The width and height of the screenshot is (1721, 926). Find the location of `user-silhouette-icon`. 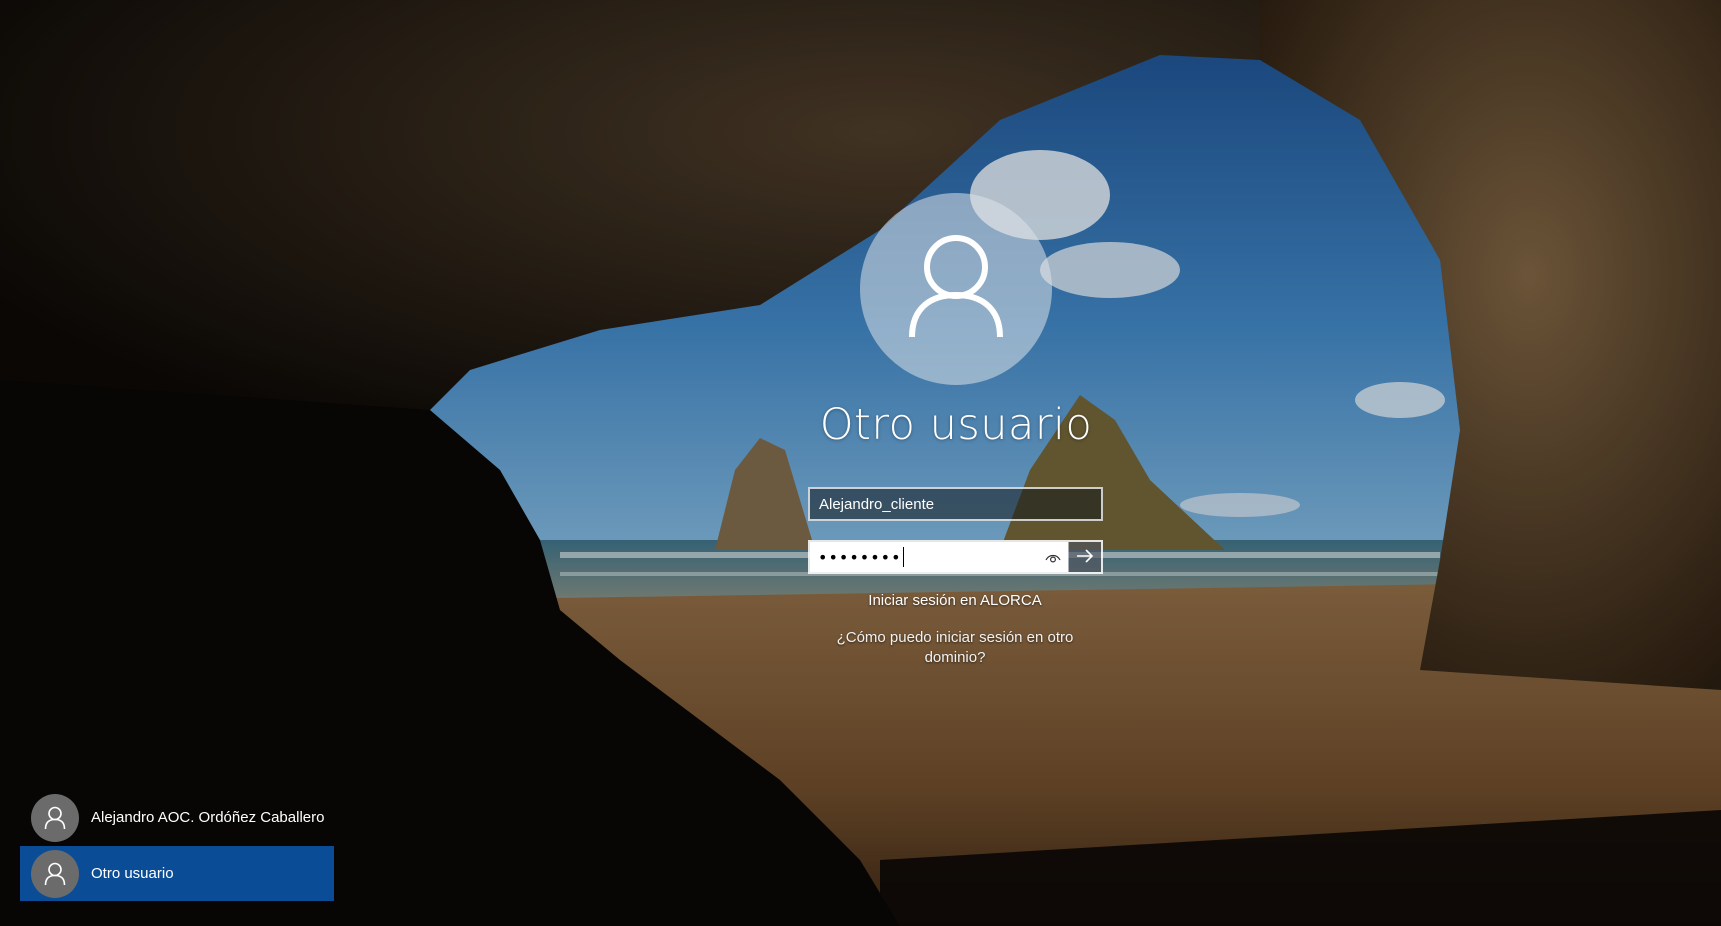

user-silhouette-icon is located at coordinates (956, 289).